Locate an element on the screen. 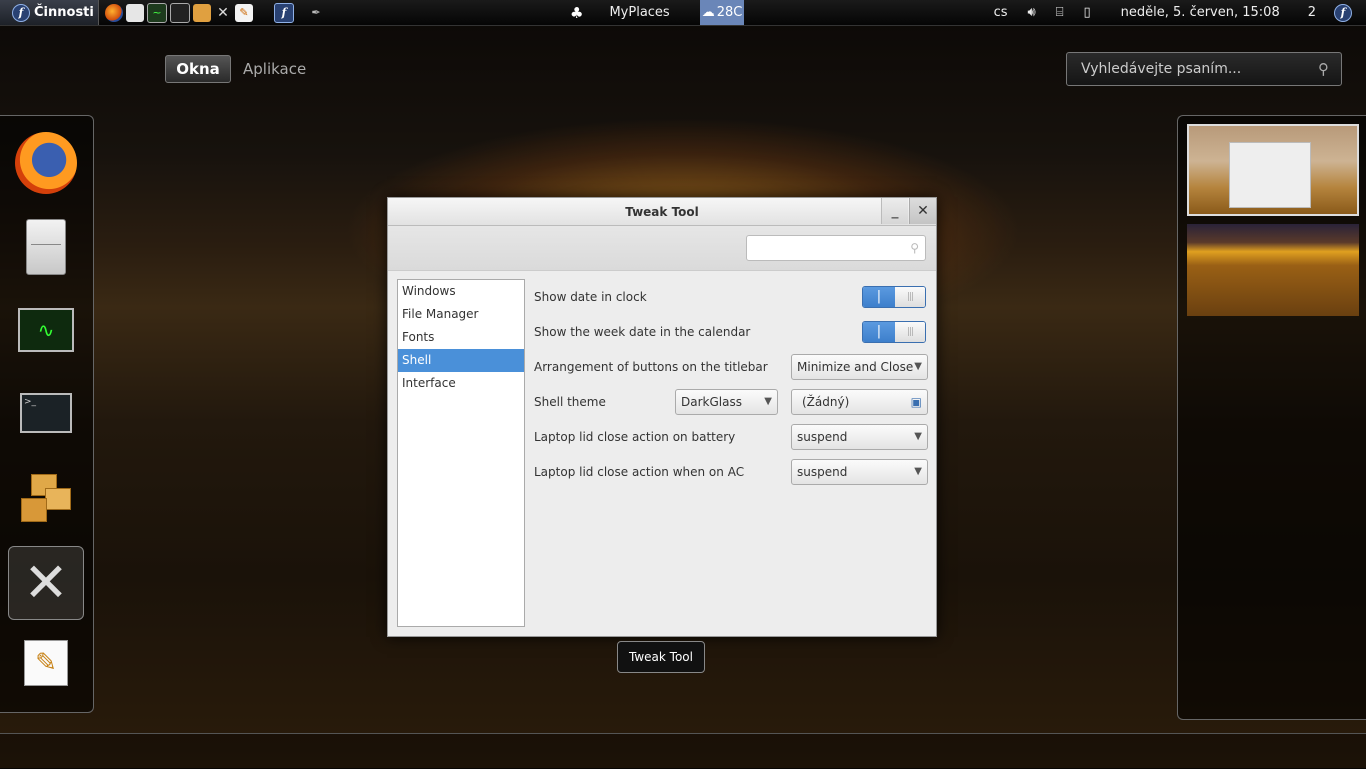 The height and width of the screenshot is (769, 1366). setting-row: Show date in clock | ||| is located at coordinates (731, 296).